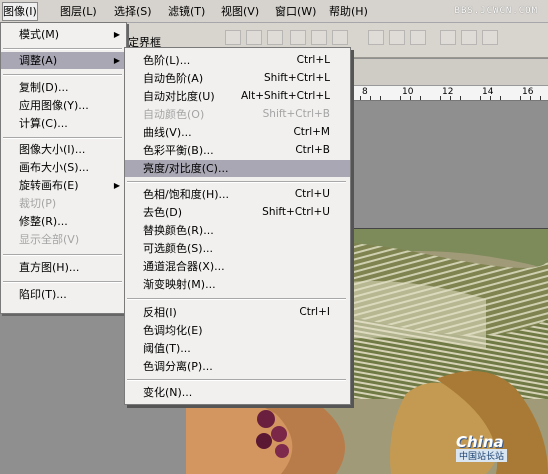  I want to click on menu-help: 帮助(H), so click(348, 12).